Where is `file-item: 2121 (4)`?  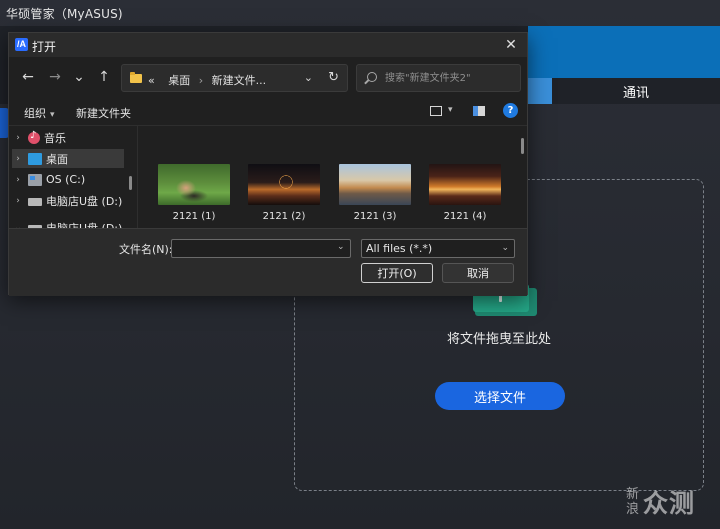 file-item: 2121 (4) is located at coordinates (465, 195).